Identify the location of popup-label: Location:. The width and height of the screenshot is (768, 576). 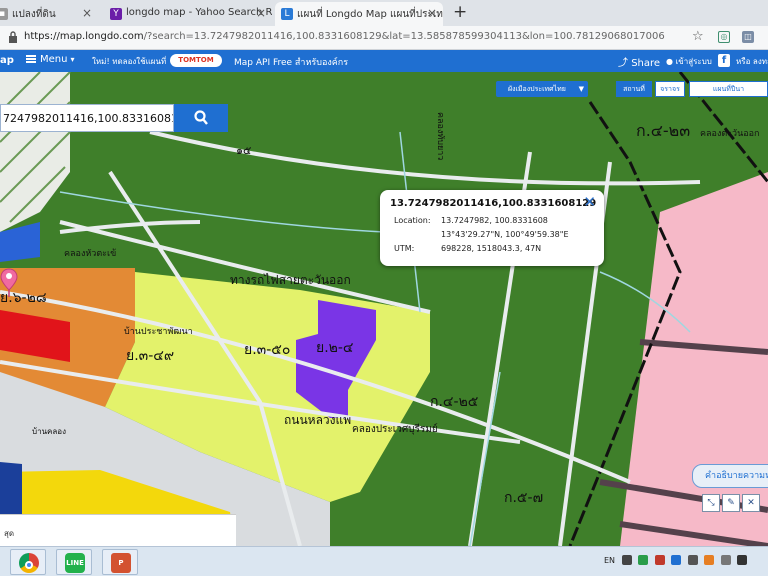
(412, 220).